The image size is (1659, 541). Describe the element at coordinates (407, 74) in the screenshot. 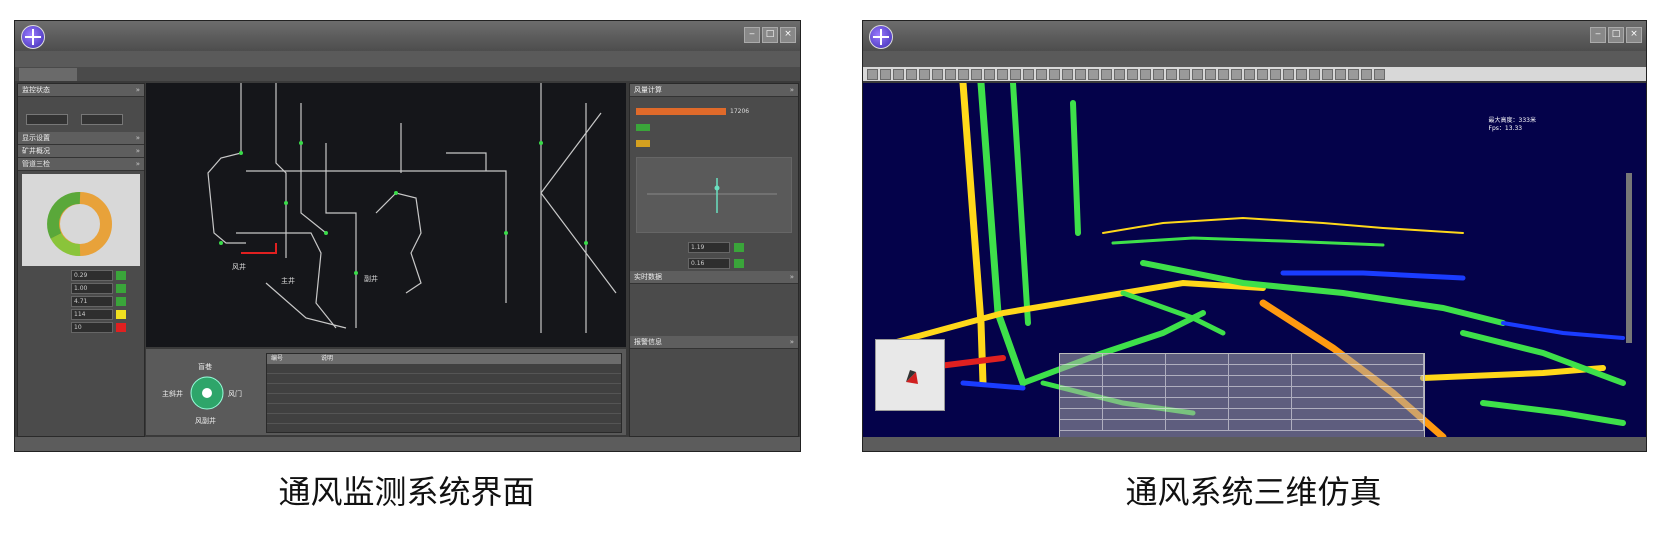

I see `tab-strip` at that location.